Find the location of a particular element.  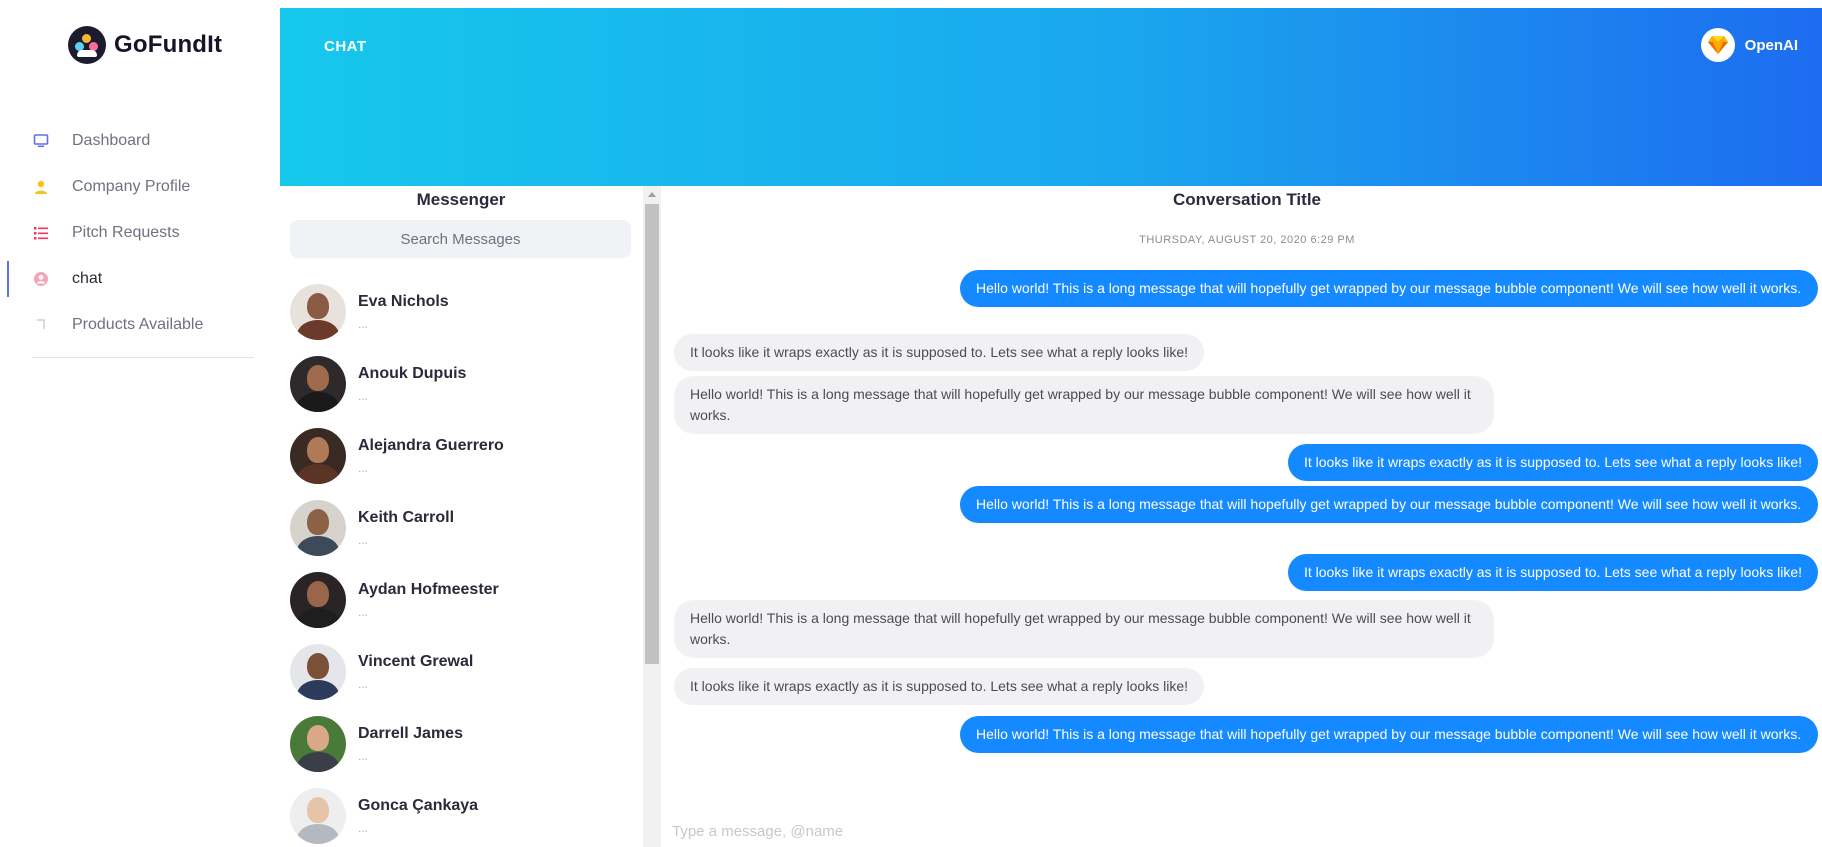

user-profile: OpenAI is located at coordinates (1749, 45).